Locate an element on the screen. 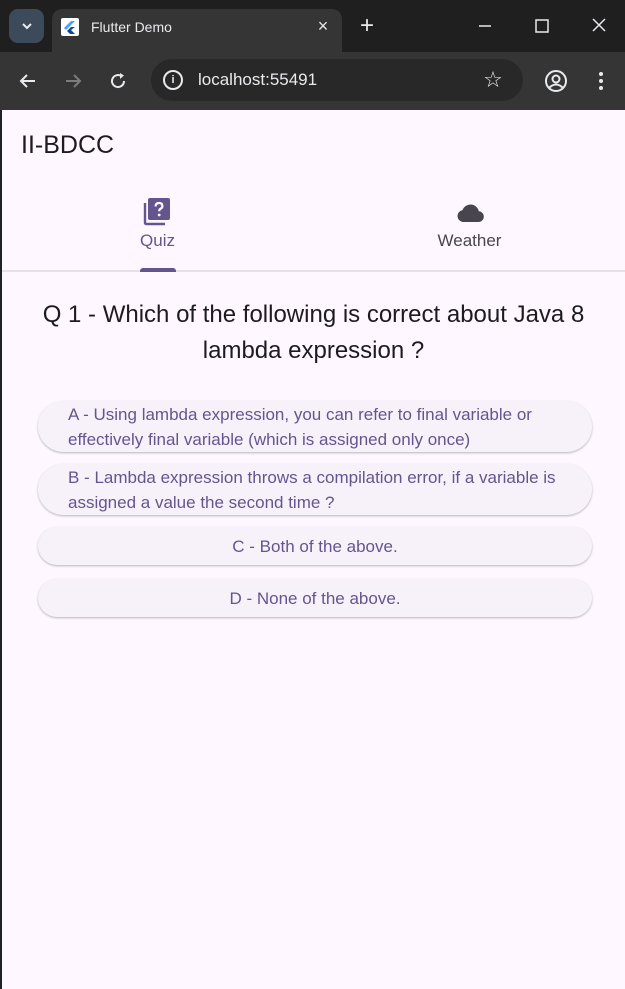 This screenshot has height=989, width=625. reload-icon is located at coordinates (118, 81).